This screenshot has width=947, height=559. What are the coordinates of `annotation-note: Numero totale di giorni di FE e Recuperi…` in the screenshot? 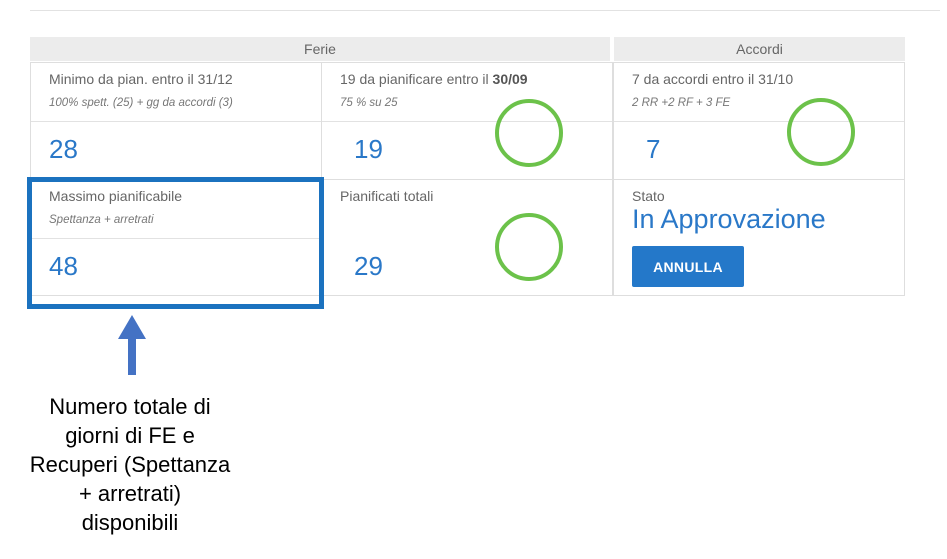 It's located at (130, 464).